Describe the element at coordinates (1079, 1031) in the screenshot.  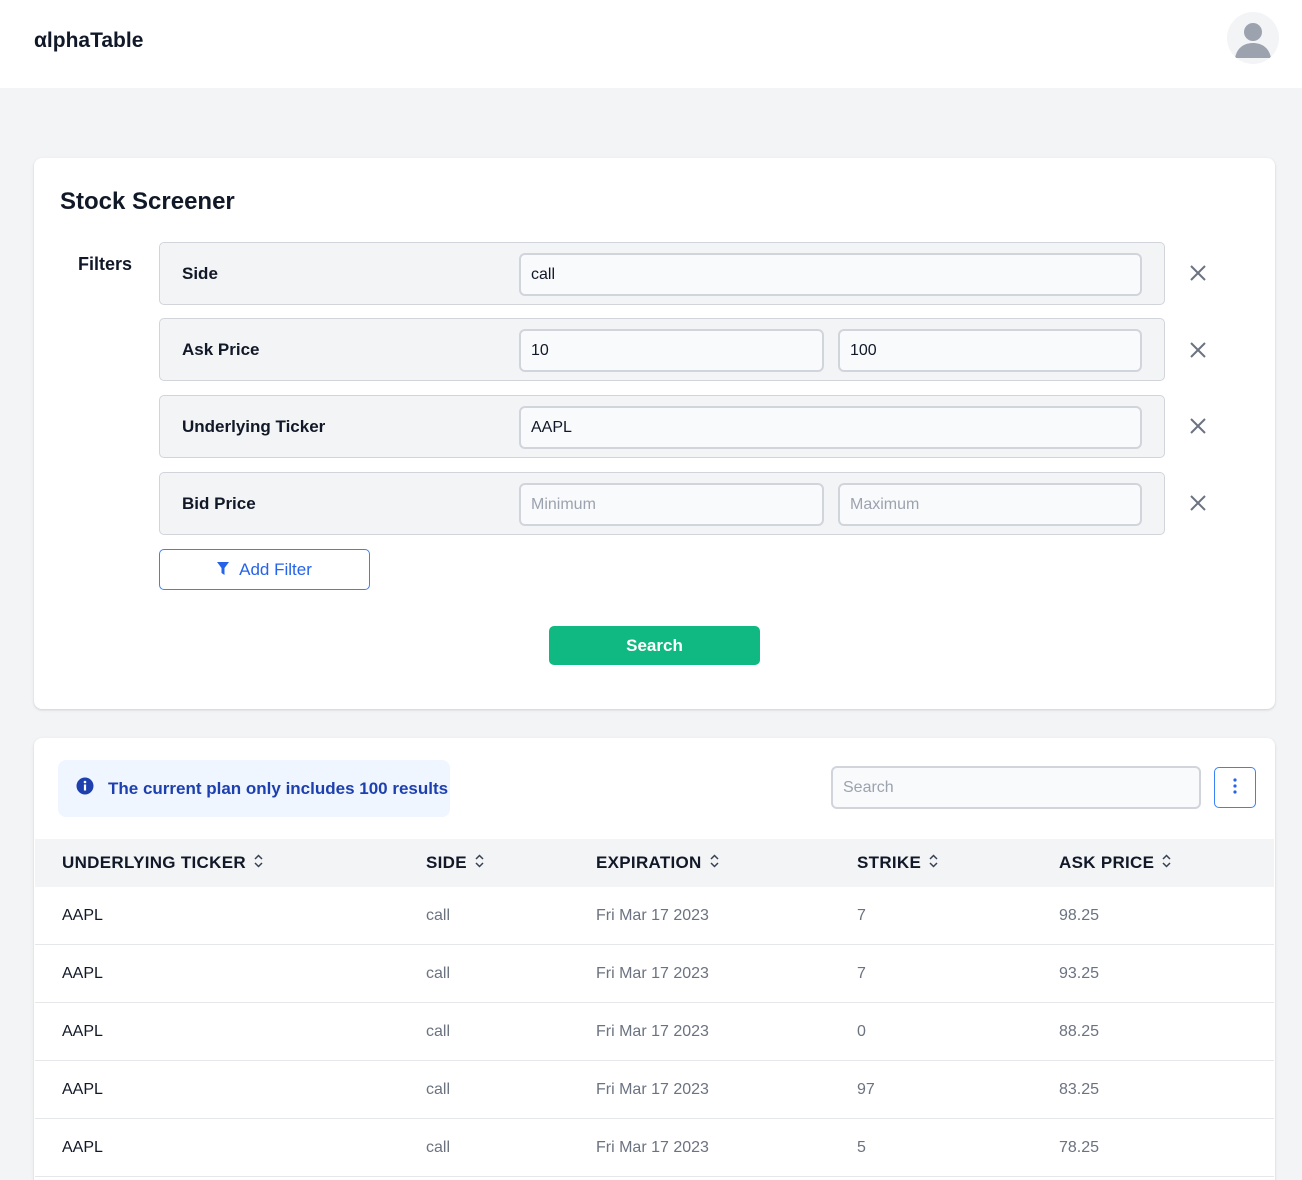
I see `cell-ask-price: 88.25` at that location.